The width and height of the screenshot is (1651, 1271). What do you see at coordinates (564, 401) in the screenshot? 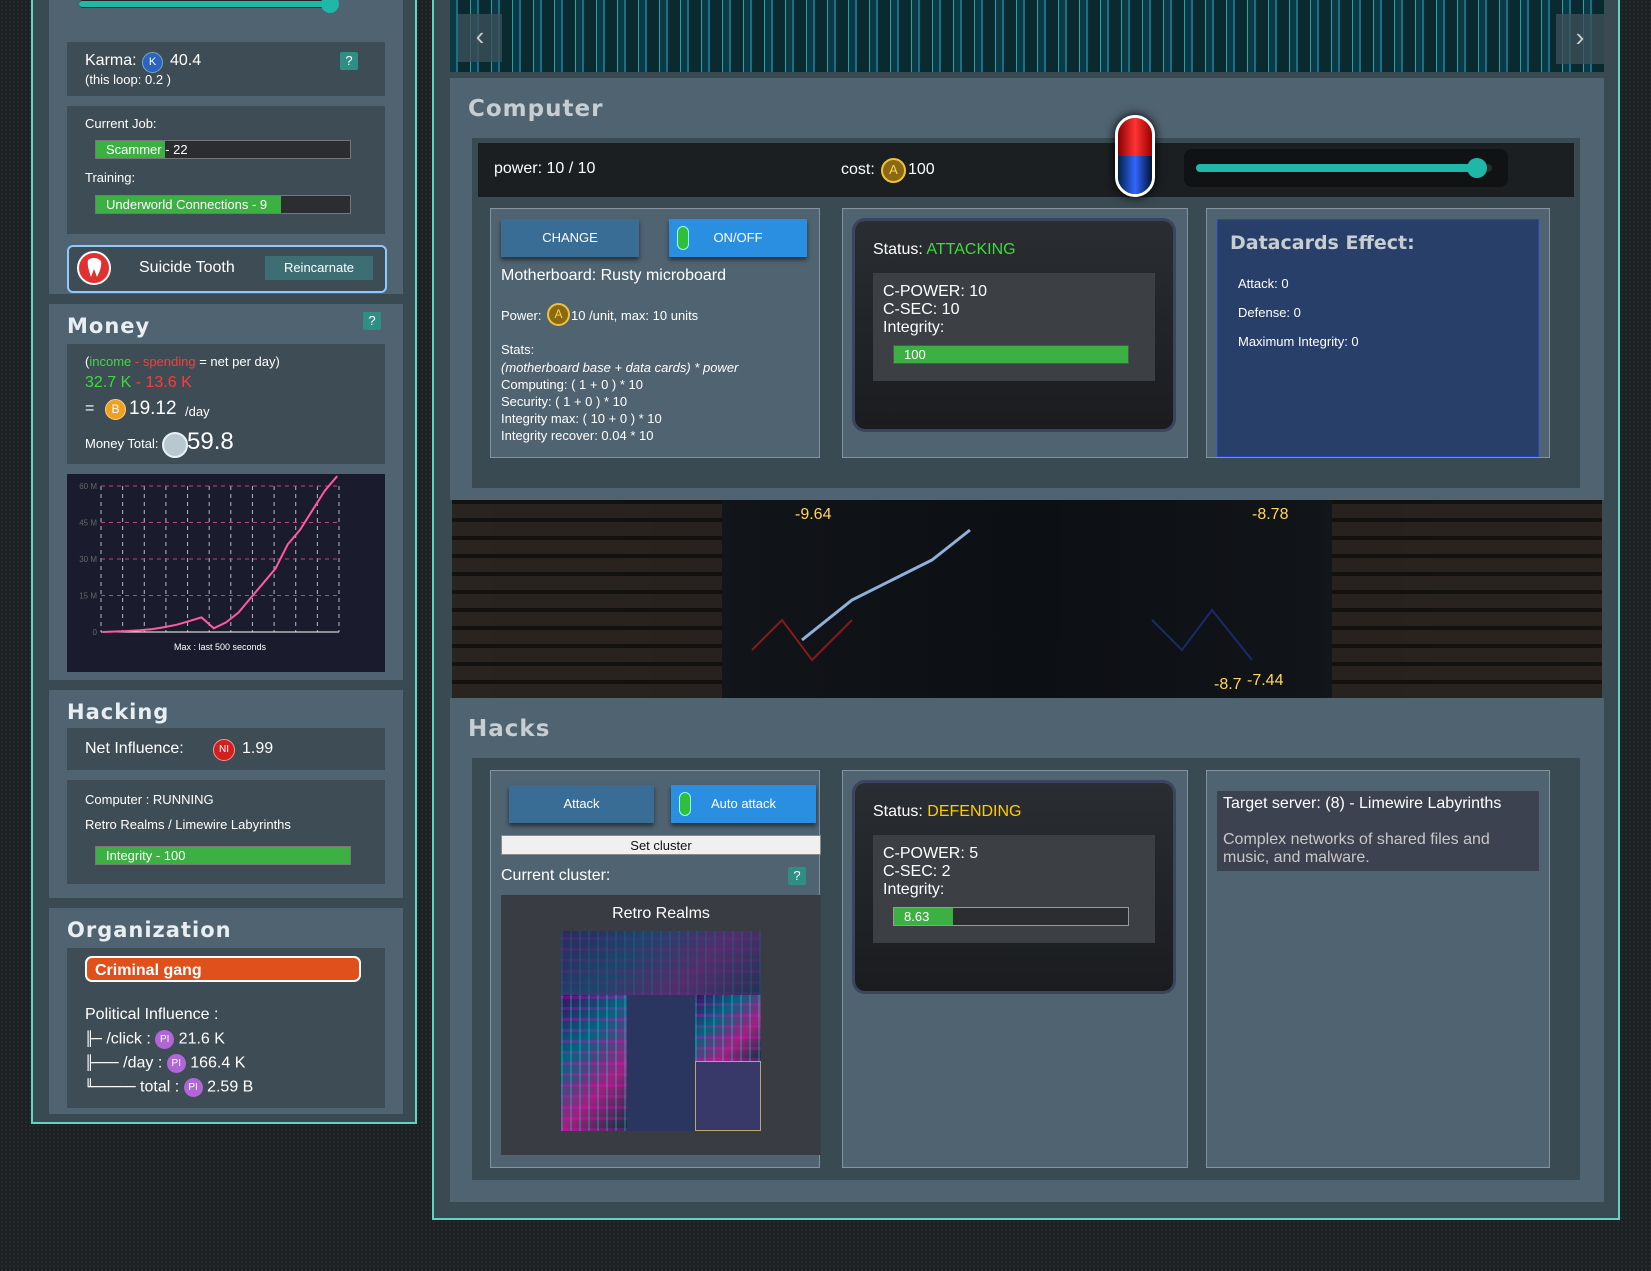
I see `stat-security: Security: ( 1 + 0 ) * 10` at bounding box center [564, 401].